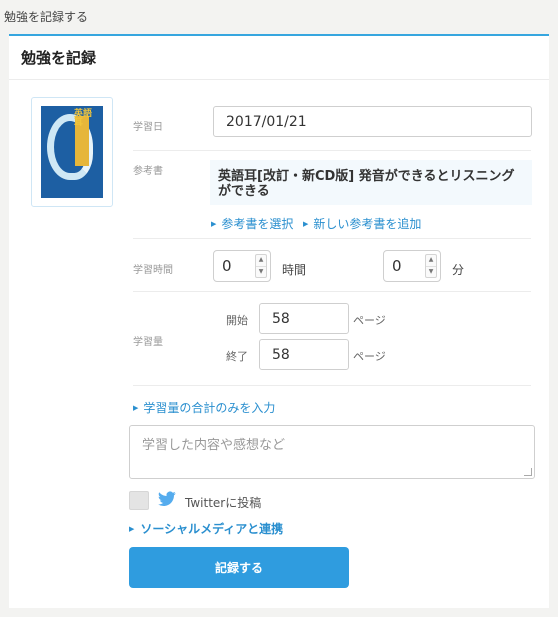 This screenshot has width=558, height=617. Describe the element at coordinates (148, 342) in the screenshot. I see `study-amount-label: 学習量` at that location.